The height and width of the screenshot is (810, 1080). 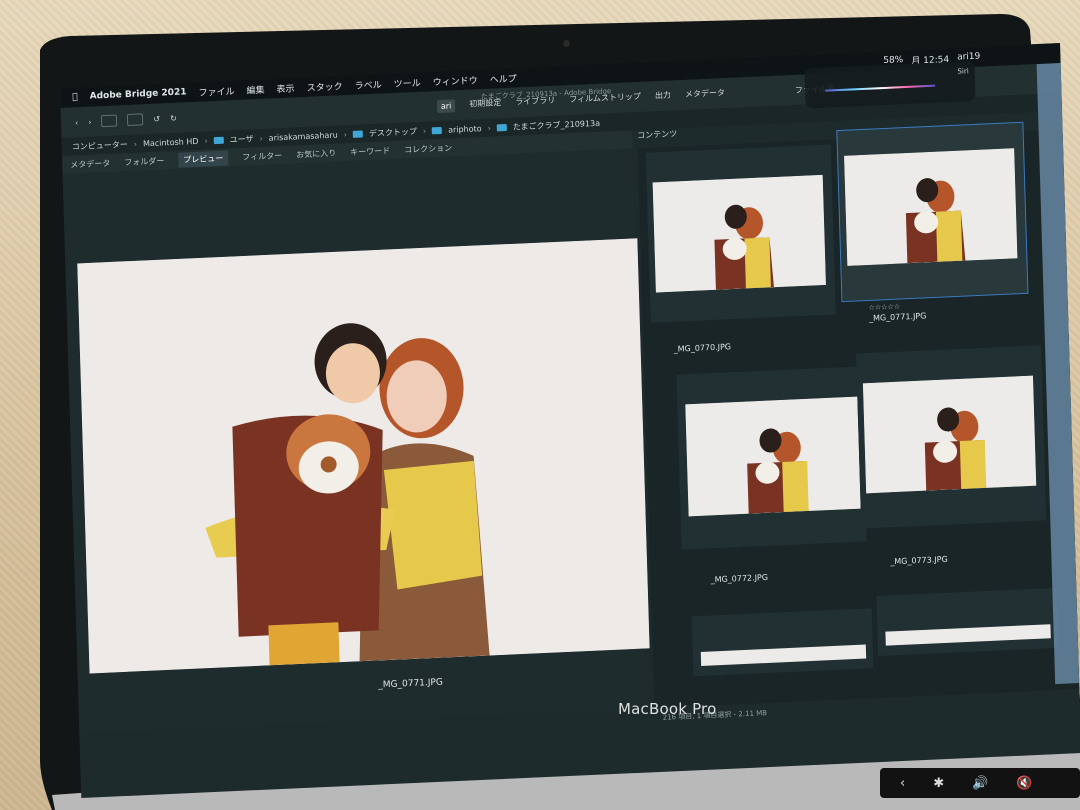 I want to click on path-disk: Macintosh HD, so click(x=171, y=141).